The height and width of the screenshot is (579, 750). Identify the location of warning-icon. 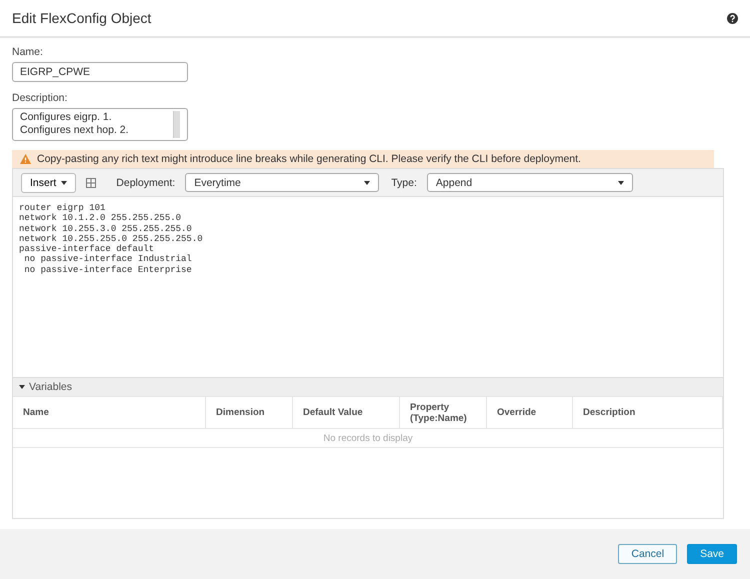
(25, 159).